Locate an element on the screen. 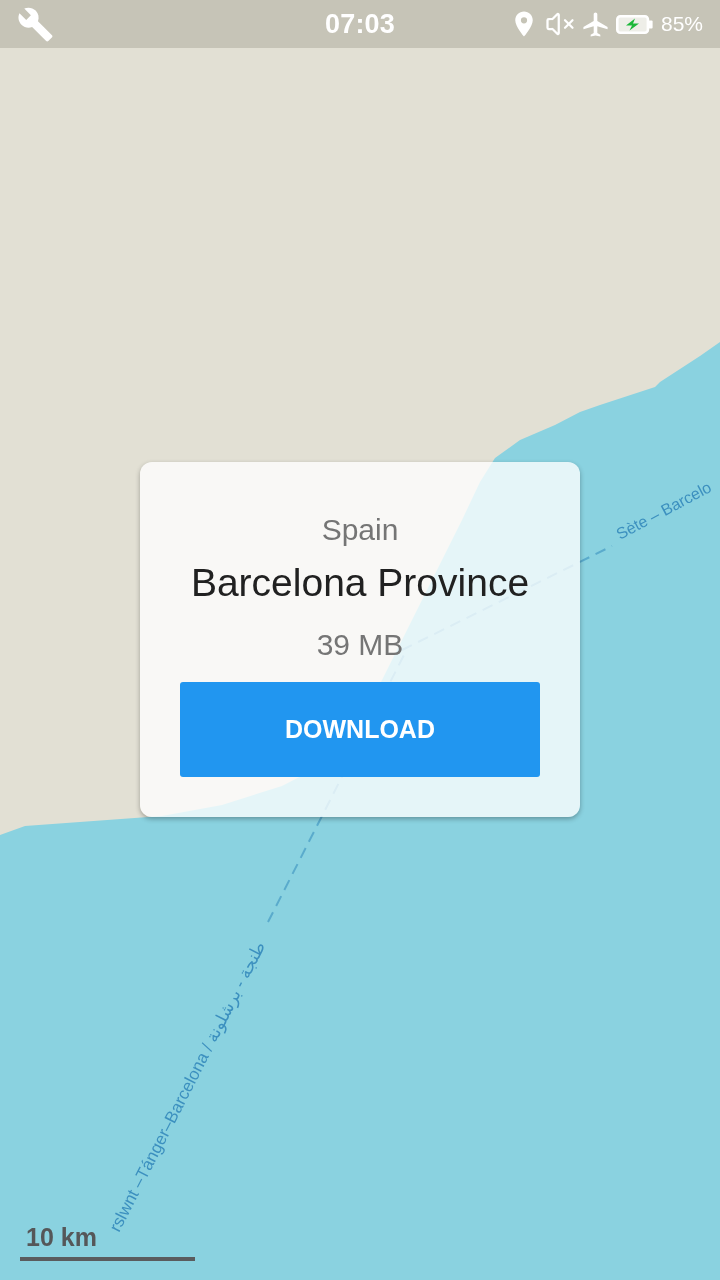 This screenshot has height=1280, width=720. clock-time: 07:03 is located at coordinates (360, 24).